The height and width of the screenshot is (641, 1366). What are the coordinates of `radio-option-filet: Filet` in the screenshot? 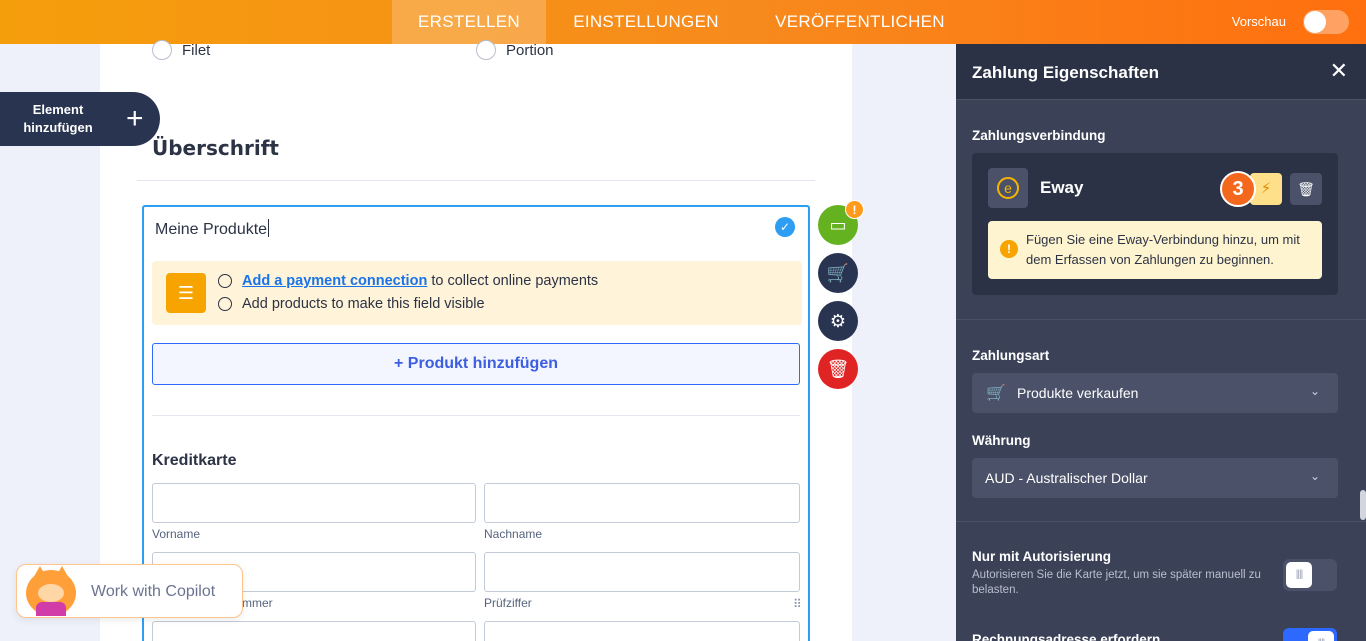 It's located at (181, 50).